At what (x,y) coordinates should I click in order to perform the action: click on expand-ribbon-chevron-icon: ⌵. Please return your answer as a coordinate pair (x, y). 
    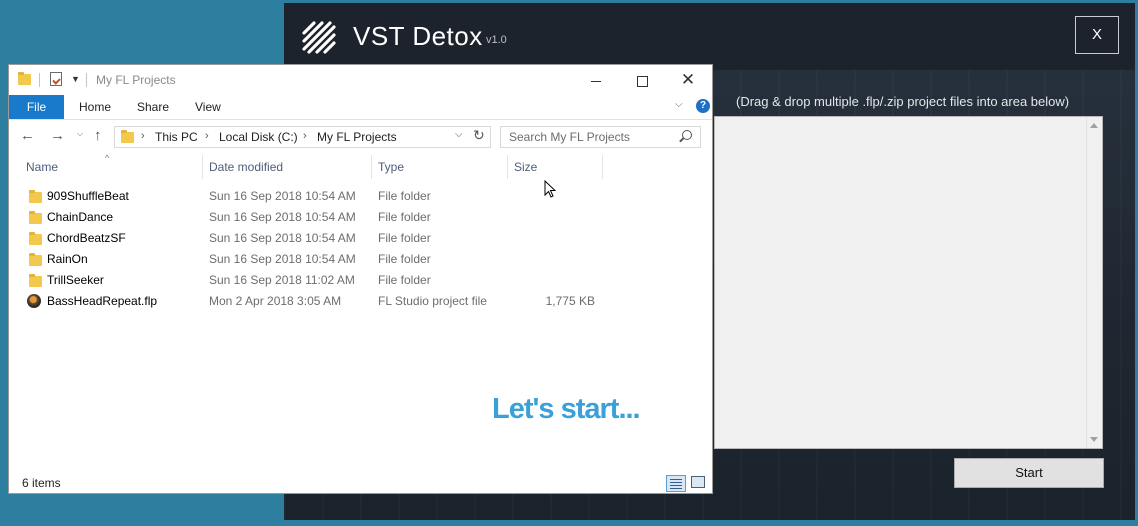
    Looking at the image, I should click on (679, 104).